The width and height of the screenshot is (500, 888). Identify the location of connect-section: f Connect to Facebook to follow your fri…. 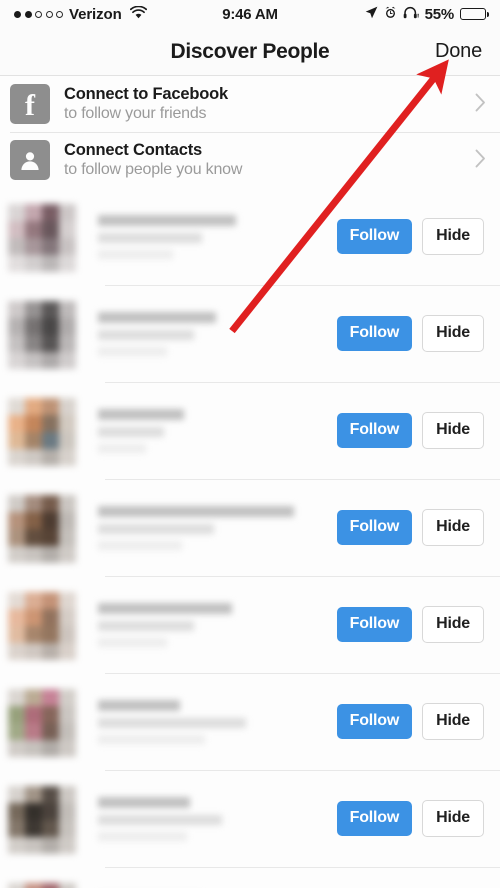
(250, 132).